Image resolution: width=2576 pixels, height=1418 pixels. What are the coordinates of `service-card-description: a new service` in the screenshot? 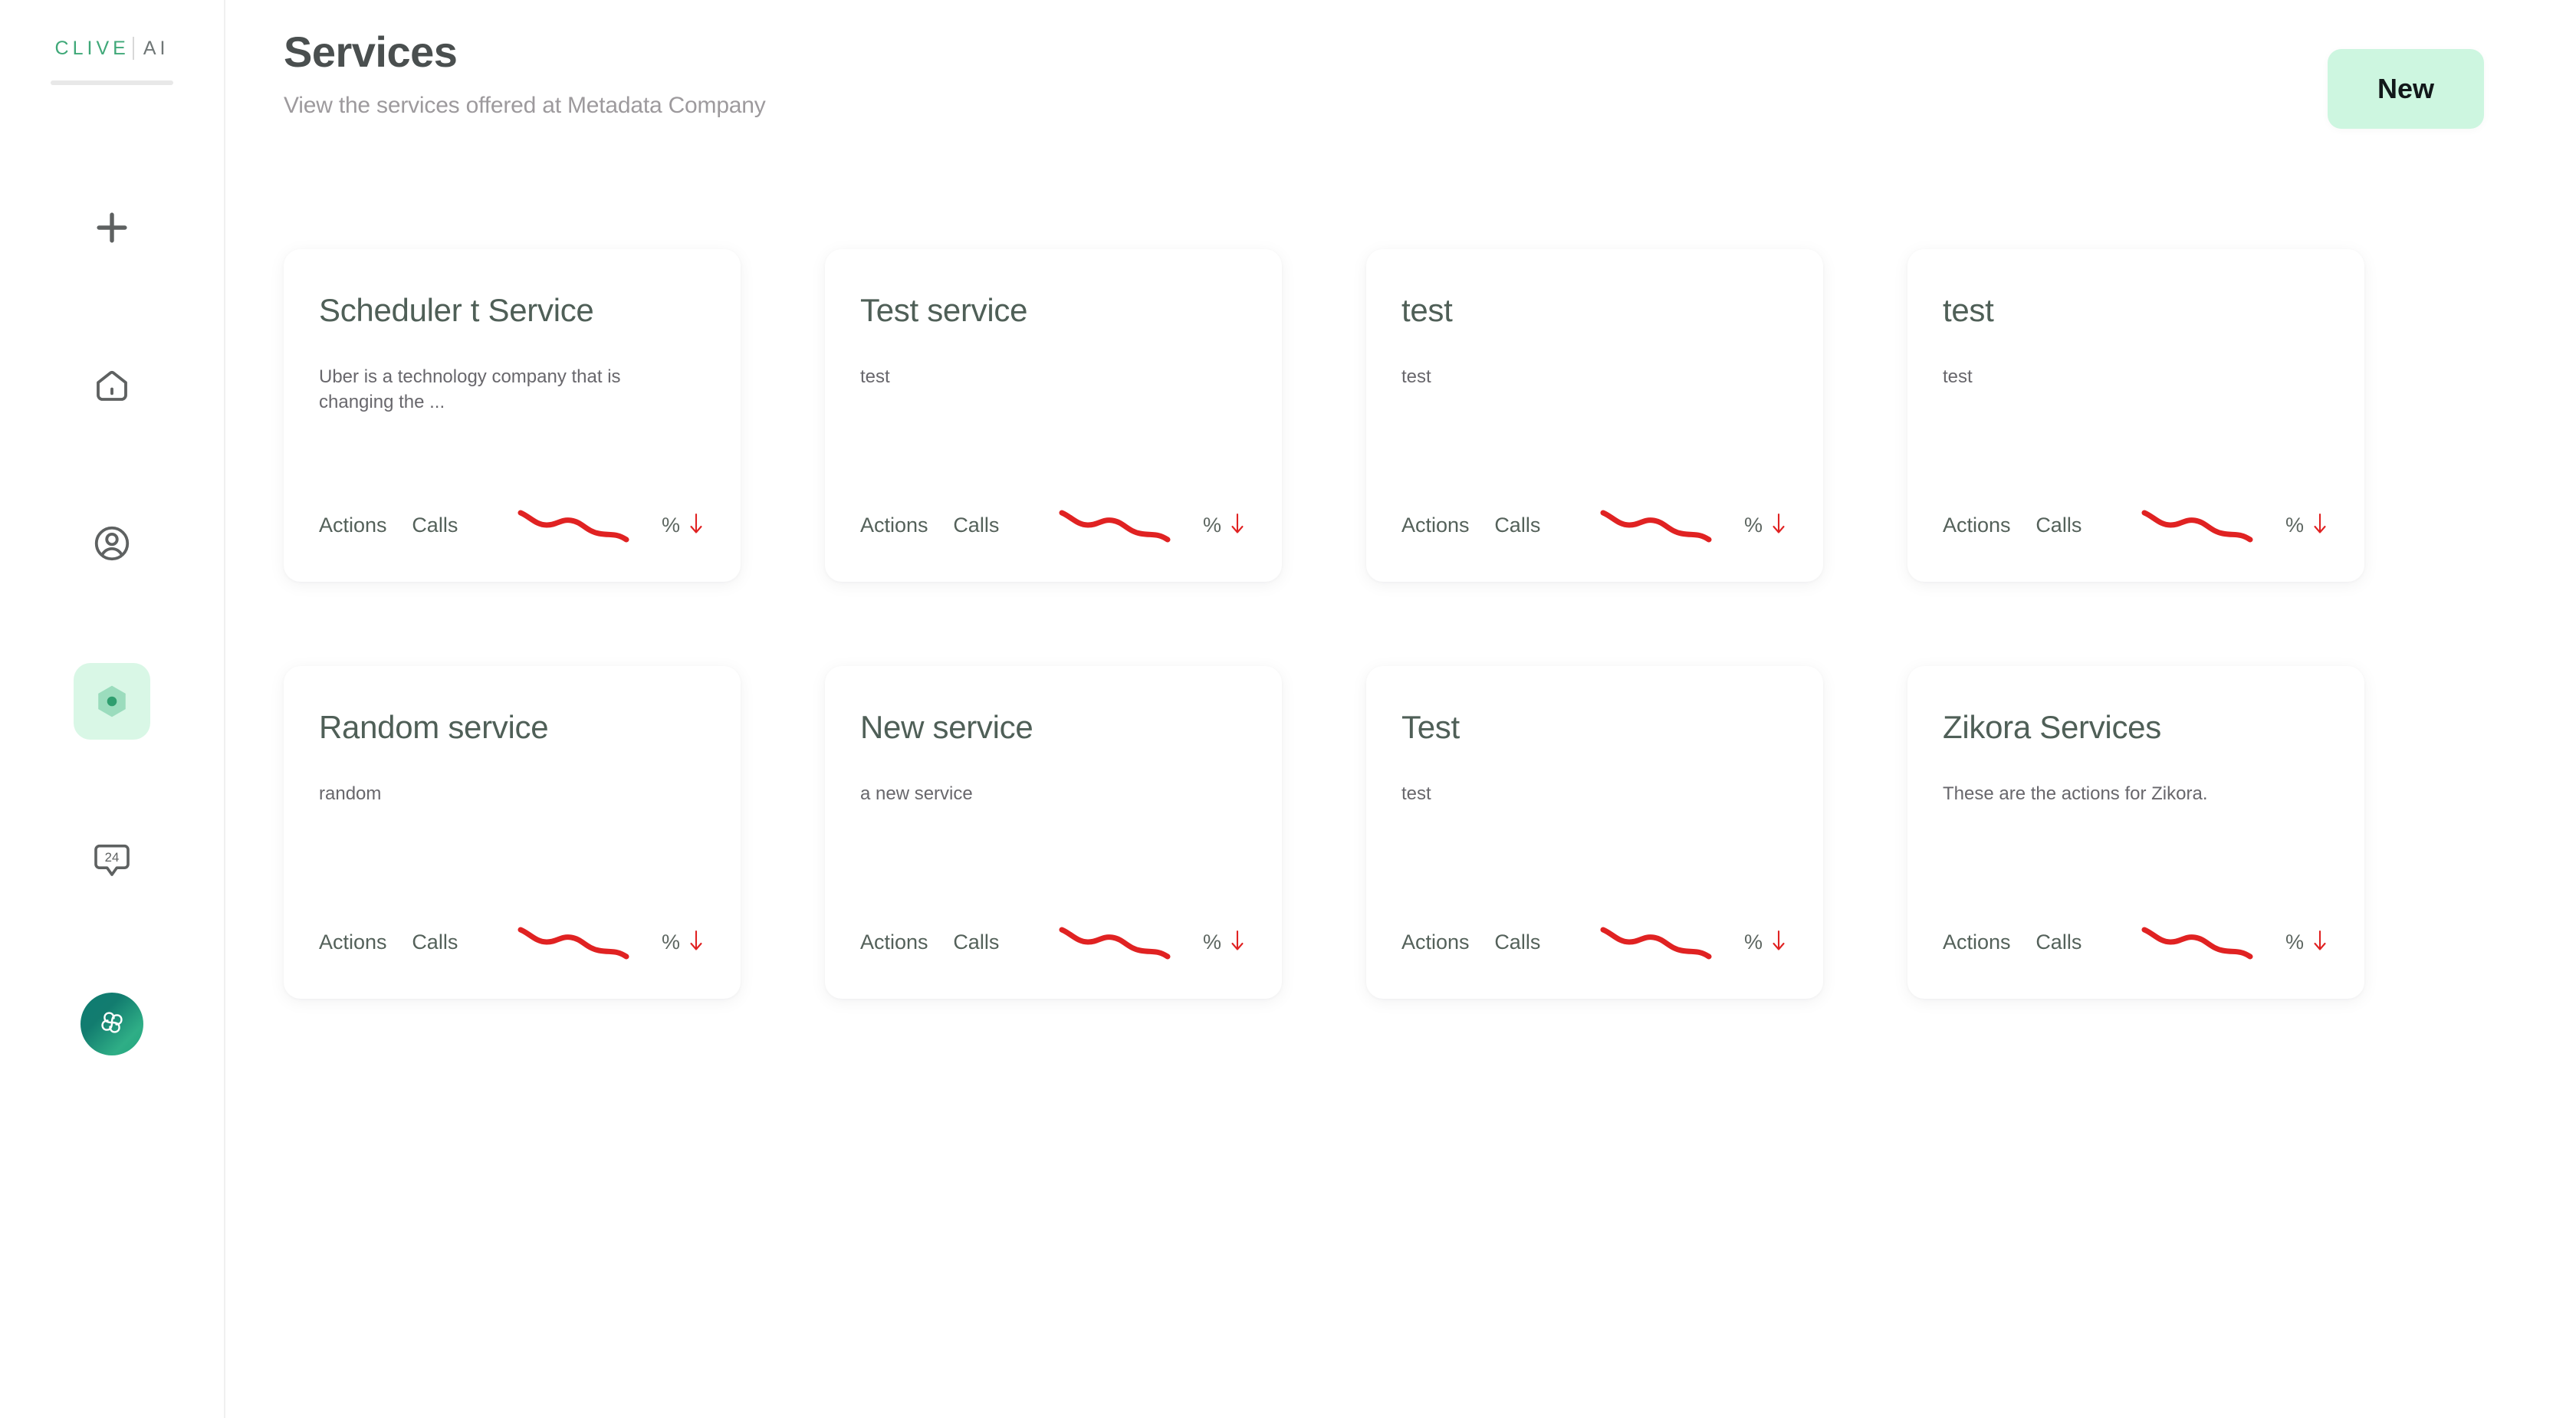 It's located at (917, 794).